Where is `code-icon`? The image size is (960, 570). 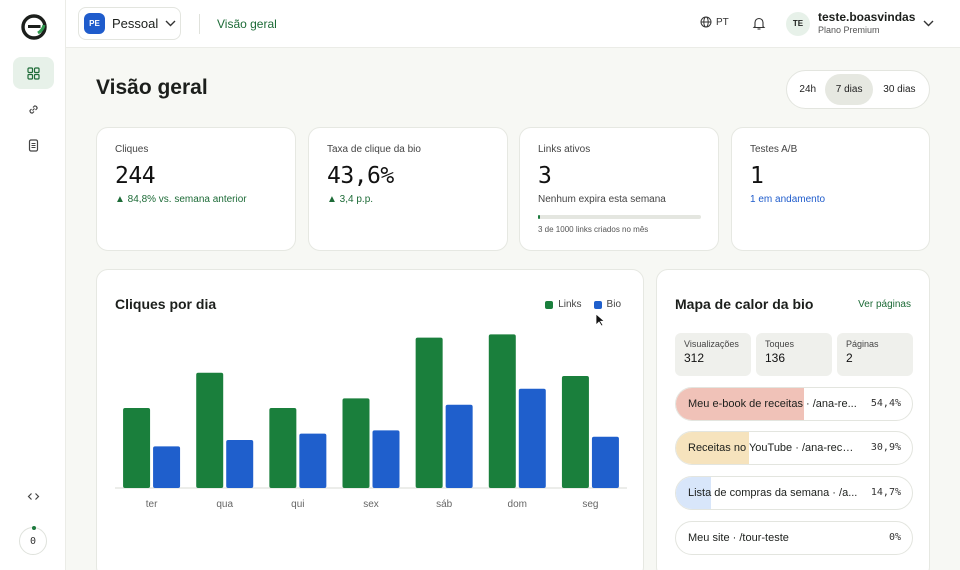
code-icon is located at coordinates (33, 496).